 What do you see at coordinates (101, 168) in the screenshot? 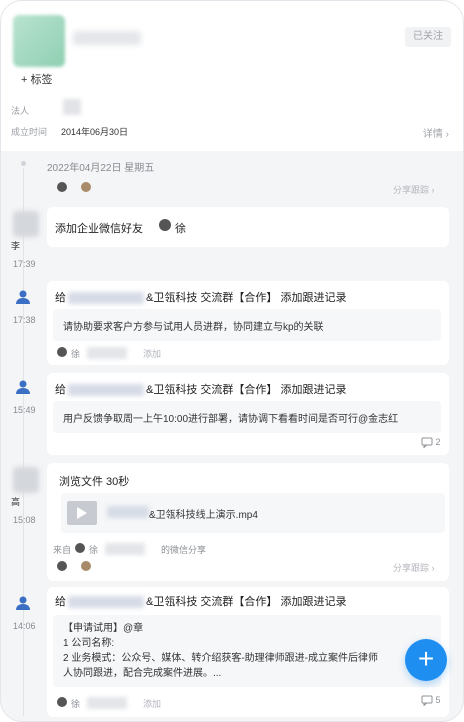
I see `timeline-date-heading: 2022年04月22日 星期五` at bounding box center [101, 168].